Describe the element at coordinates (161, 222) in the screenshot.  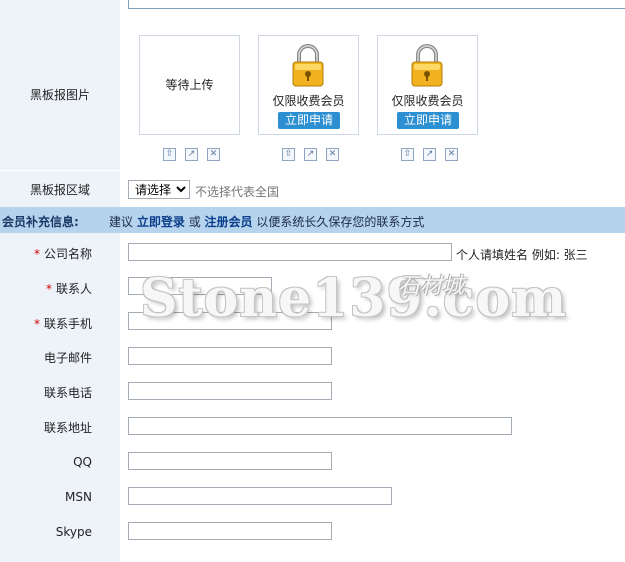
I see `login-link: 立即登录` at that location.